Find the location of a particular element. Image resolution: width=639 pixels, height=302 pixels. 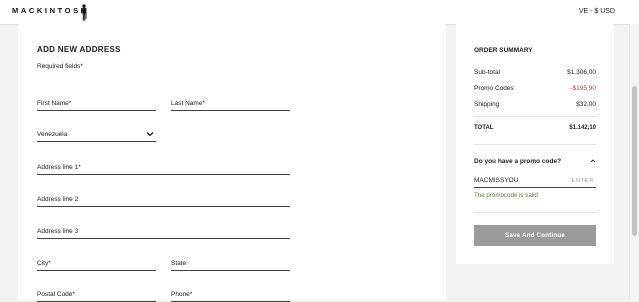

brand-logo: MACKINTOSH is located at coordinates (50, 10).